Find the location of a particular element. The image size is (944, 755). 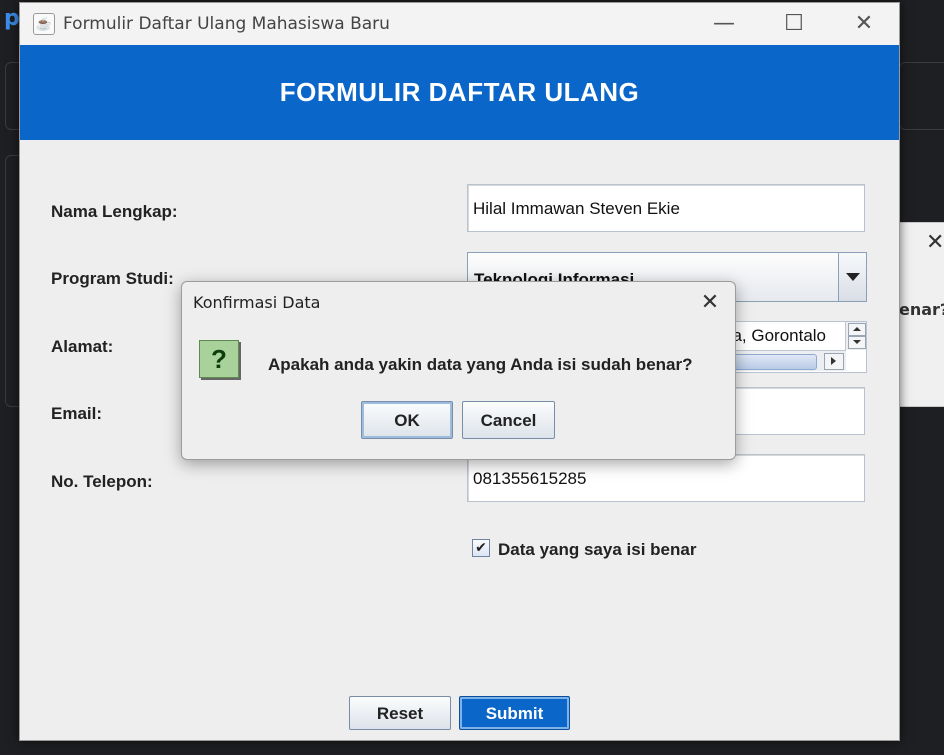

nama-label: Nama Lengkap: is located at coordinates (114, 211).